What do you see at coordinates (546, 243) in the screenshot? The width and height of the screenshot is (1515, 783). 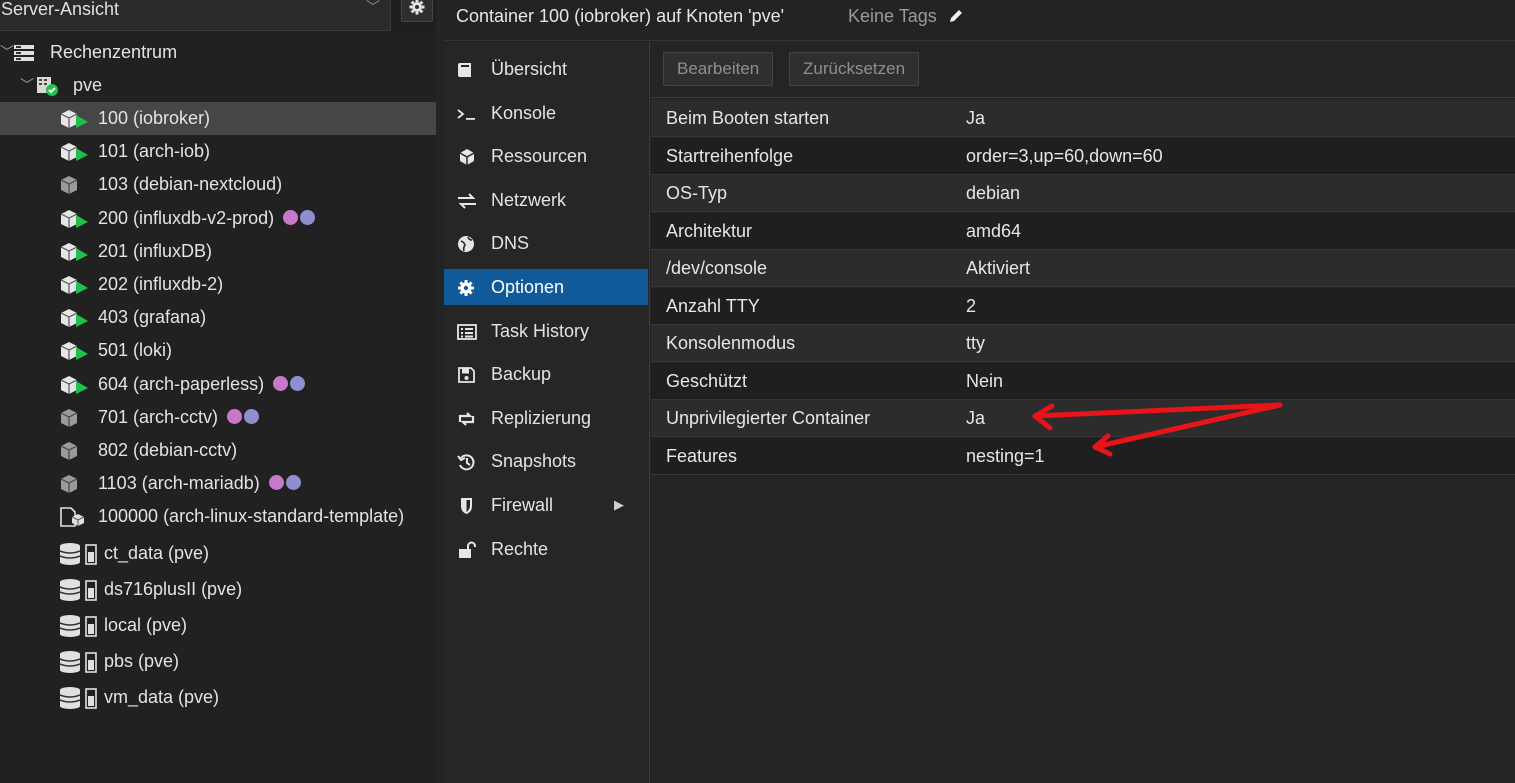 I see `nav-item-dns: DNS` at bounding box center [546, 243].